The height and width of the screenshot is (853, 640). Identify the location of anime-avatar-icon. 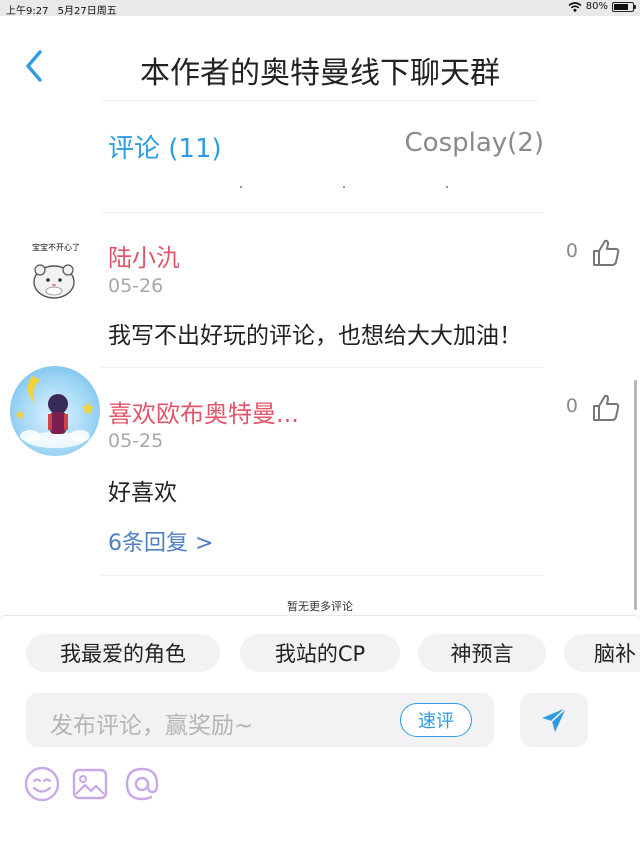
(54, 412).